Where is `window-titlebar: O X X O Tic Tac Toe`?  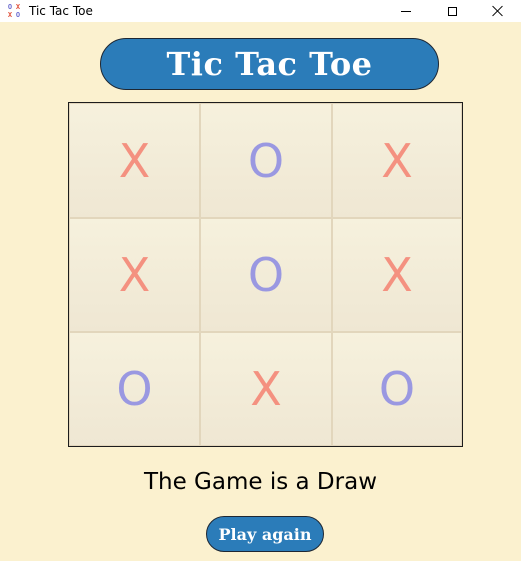
window-titlebar: O X X O Tic Tac Toe is located at coordinates (260, 11).